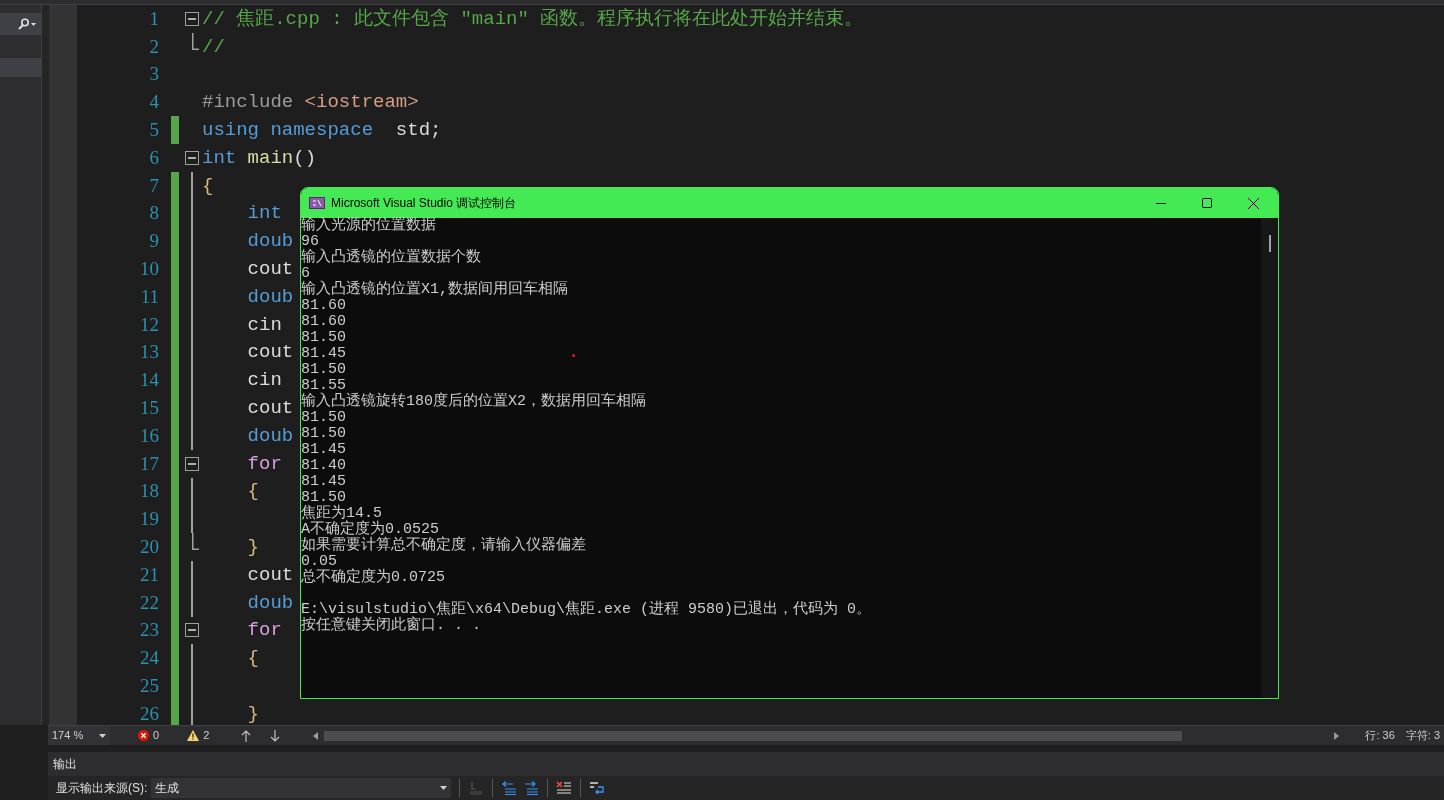 This screenshot has width=1444, height=800. I want to click on scroll-thumb, so click(1269, 243).